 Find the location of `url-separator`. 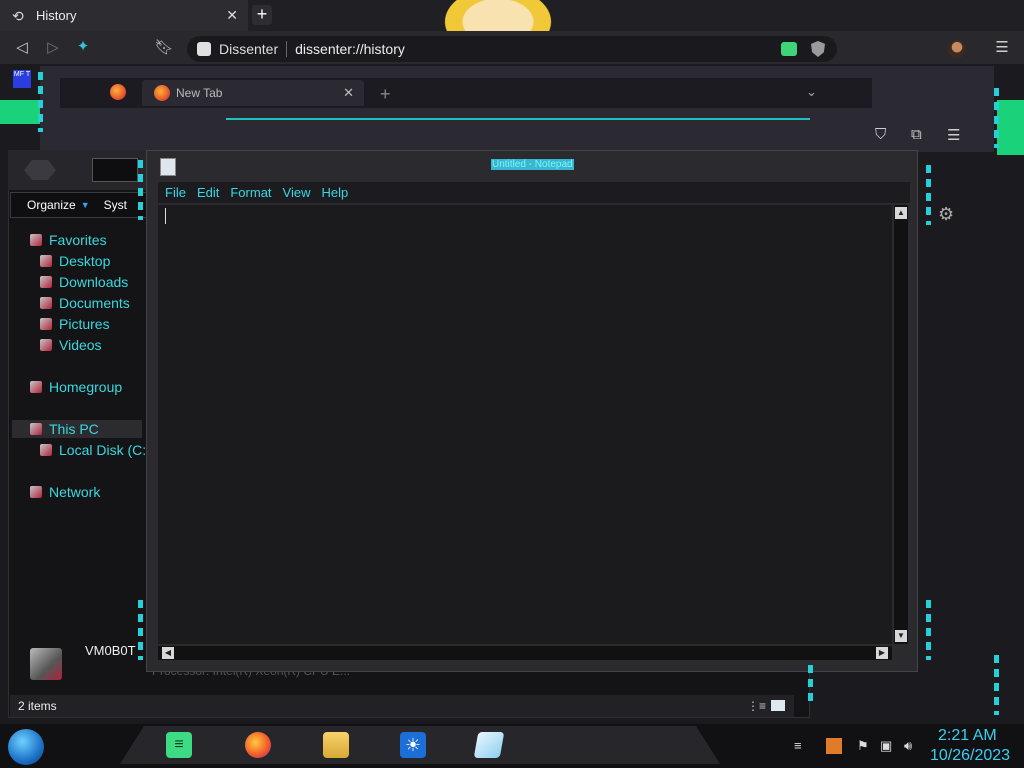

url-separator is located at coordinates (287, 49).